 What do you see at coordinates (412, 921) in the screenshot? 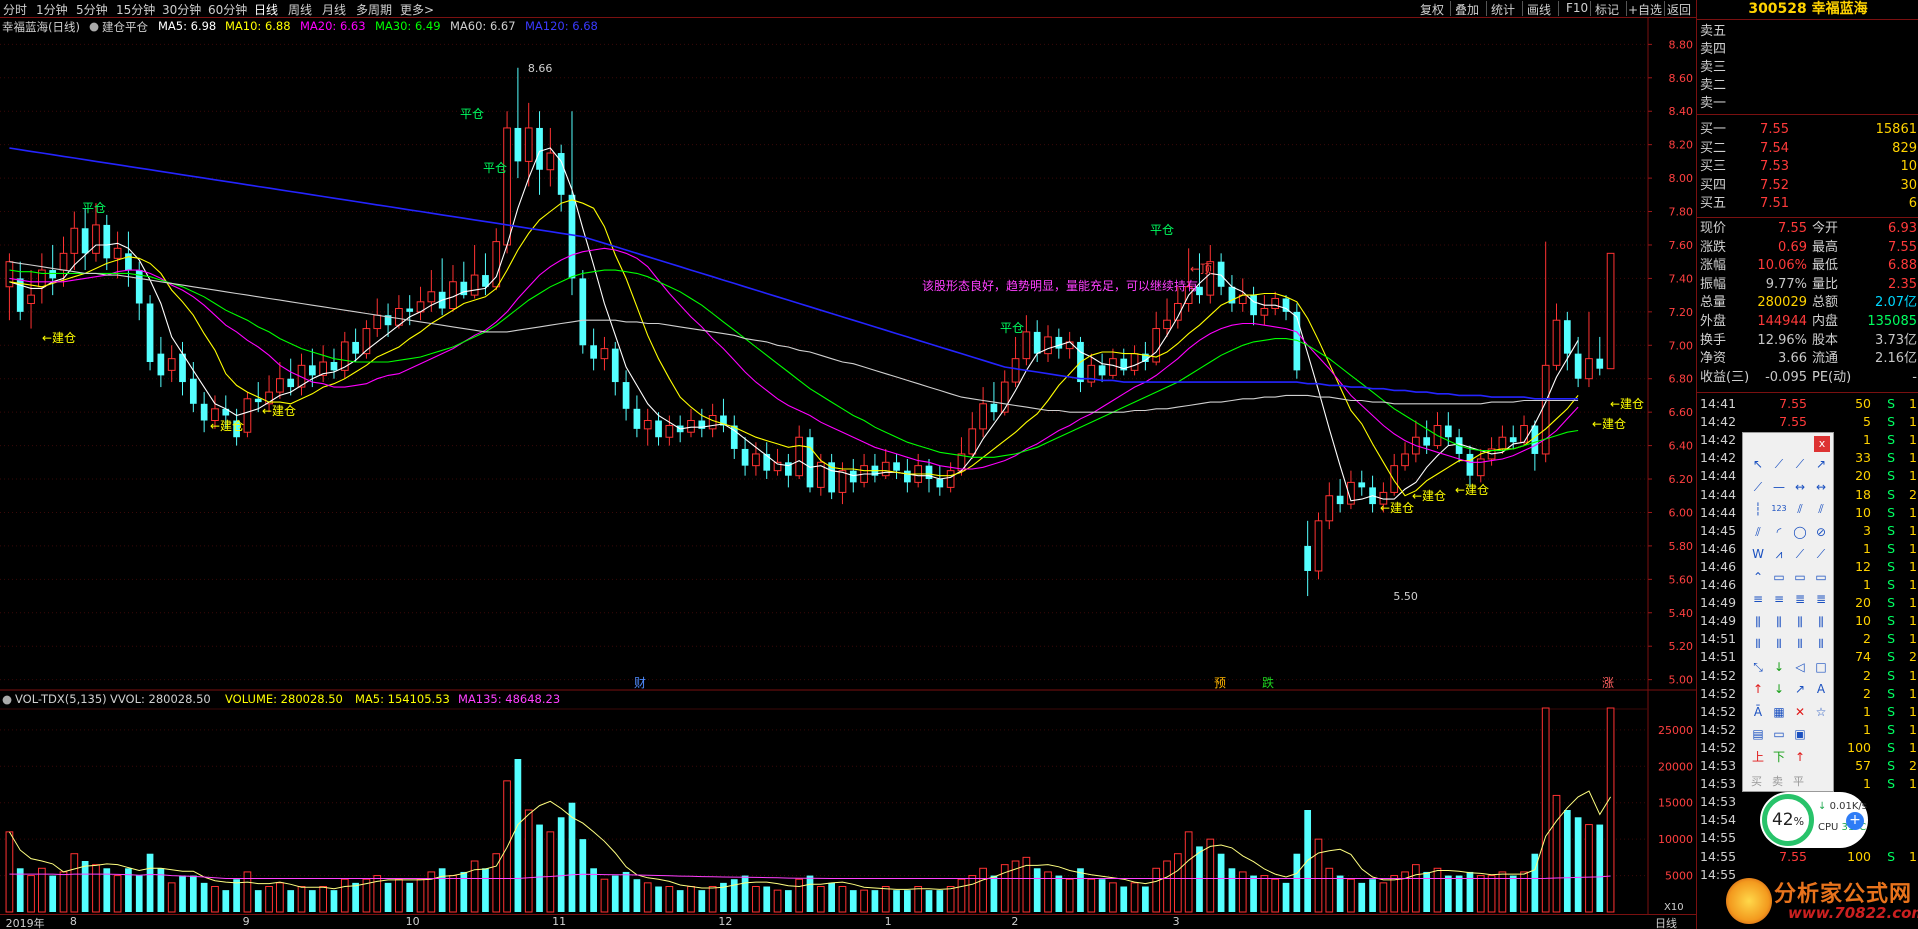
I see `time-axis-label: 10` at bounding box center [412, 921].